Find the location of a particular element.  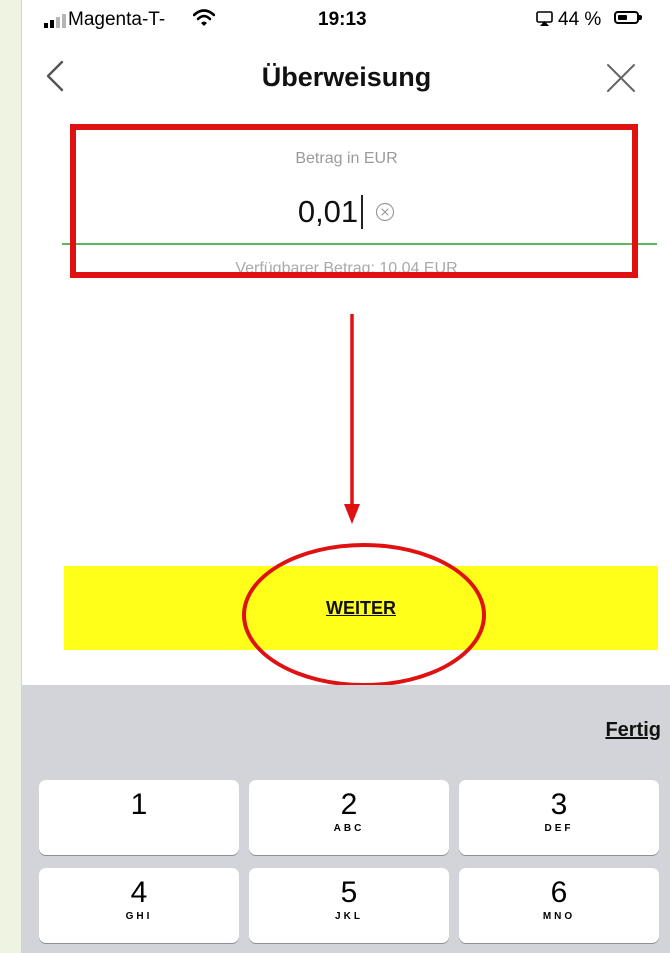

continue-button-label: WEITER is located at coordinates (361, 607).